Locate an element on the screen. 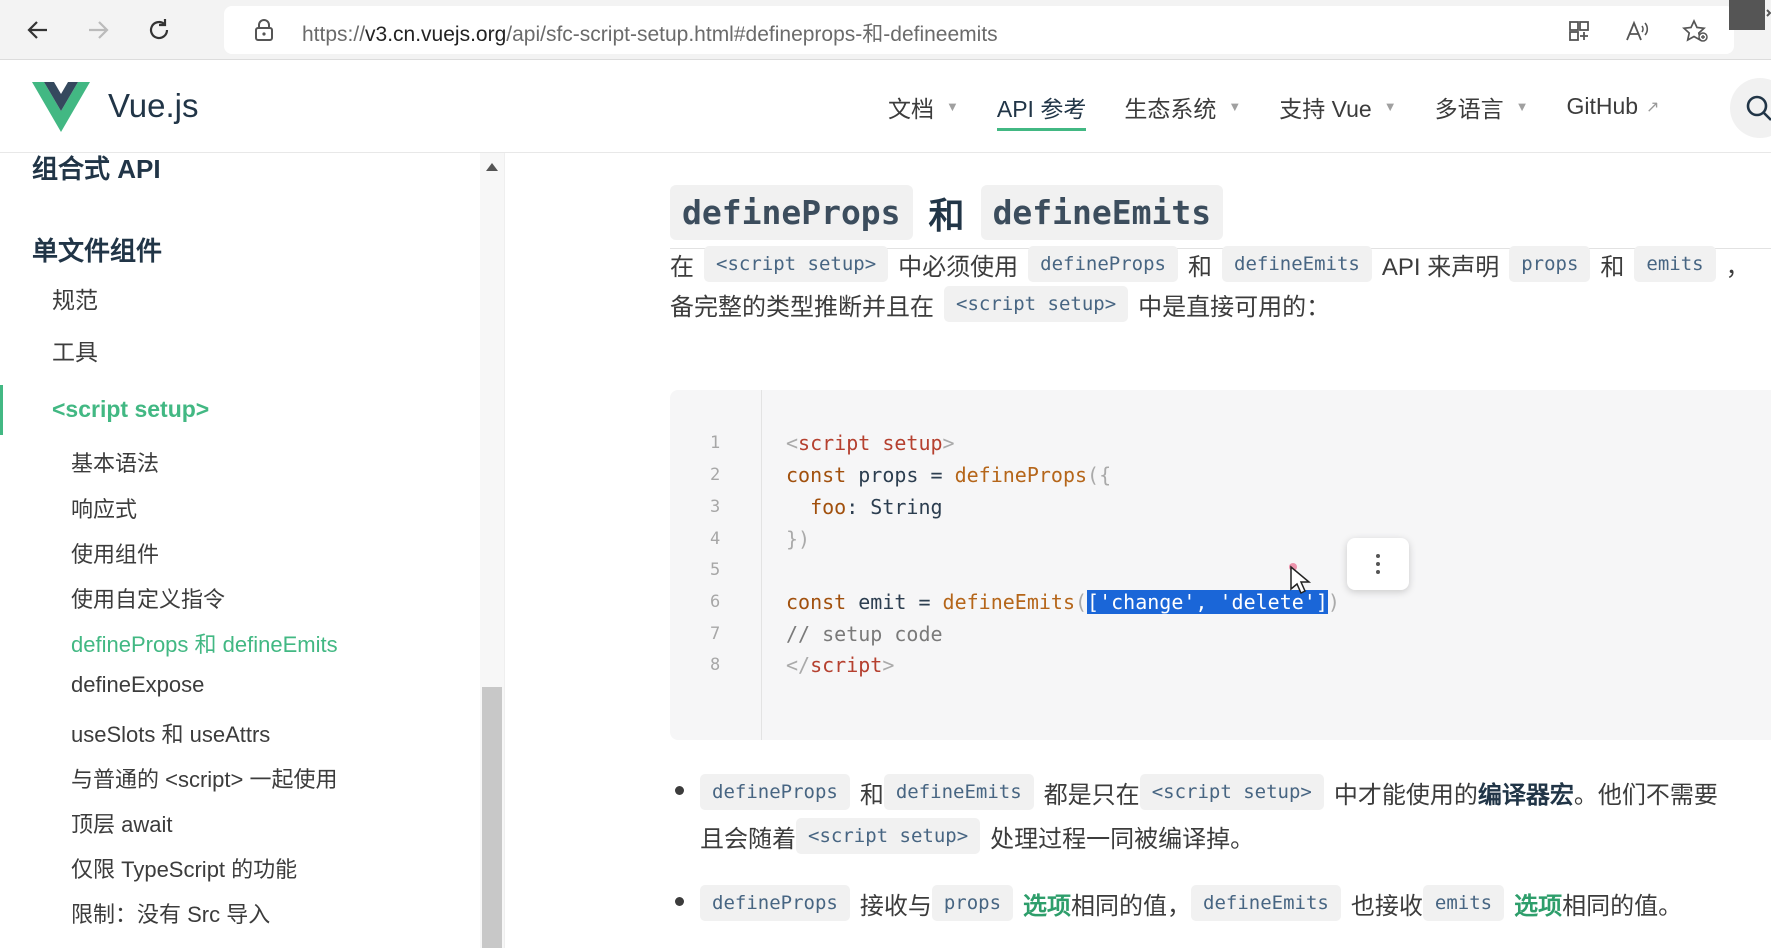 The width and height of the screenshot is (1771, 948). inline-code: emits is located at coordinates (1463, 903).